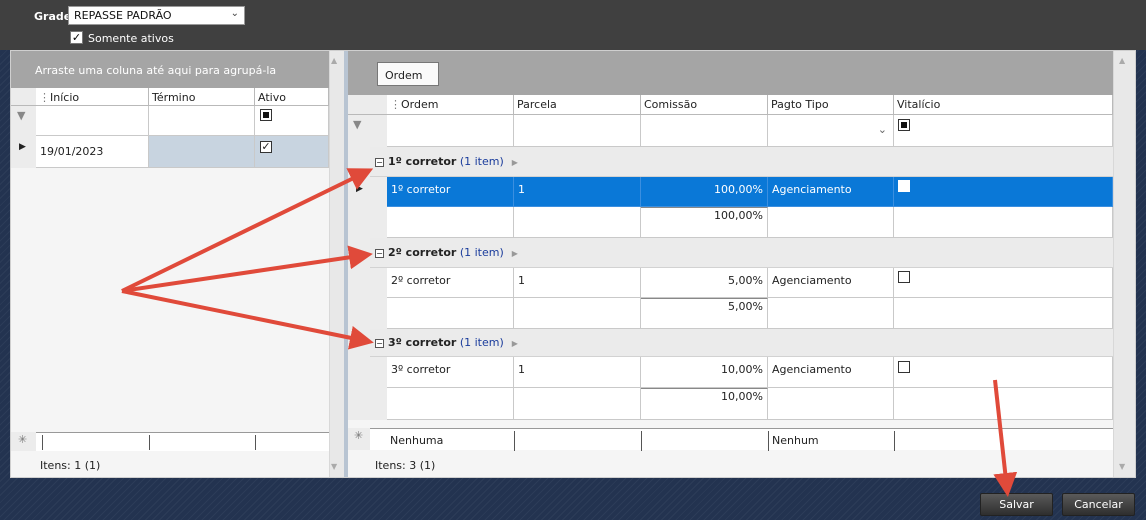 The height and width of the screenshot is (520, 1146). I want to click on filter-vitalicio-checkbox, so click(904, 125).